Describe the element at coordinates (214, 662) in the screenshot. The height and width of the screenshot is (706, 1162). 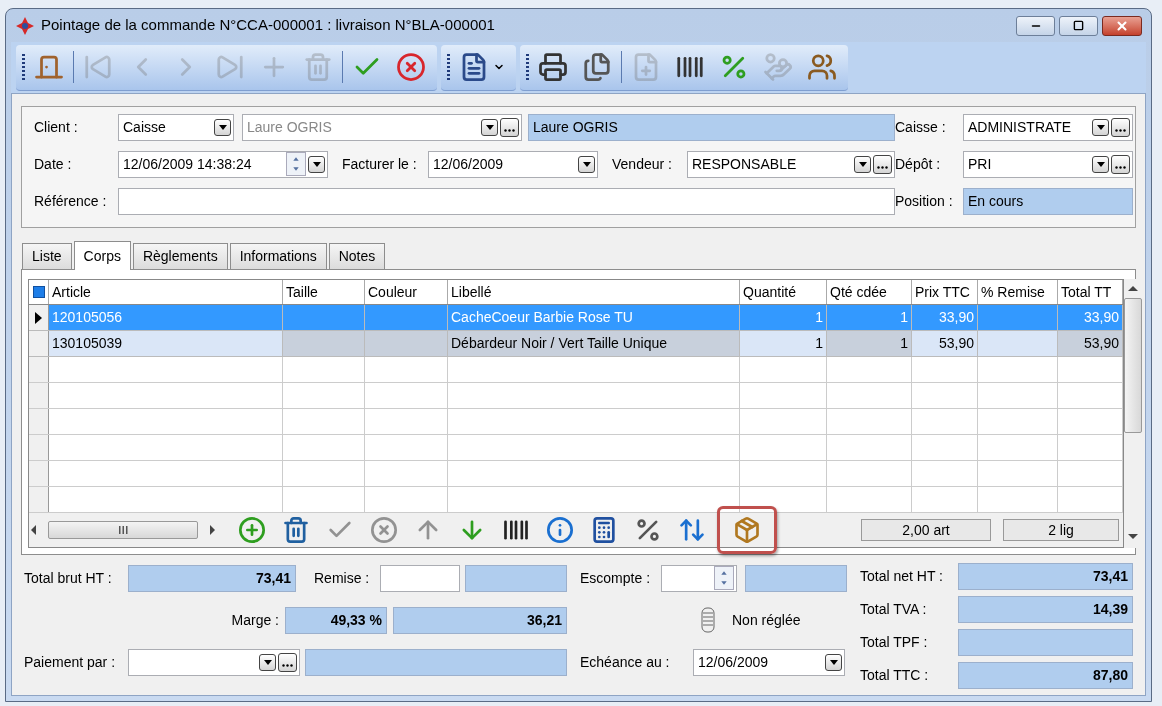
I see `paiement-par-field` at that location.